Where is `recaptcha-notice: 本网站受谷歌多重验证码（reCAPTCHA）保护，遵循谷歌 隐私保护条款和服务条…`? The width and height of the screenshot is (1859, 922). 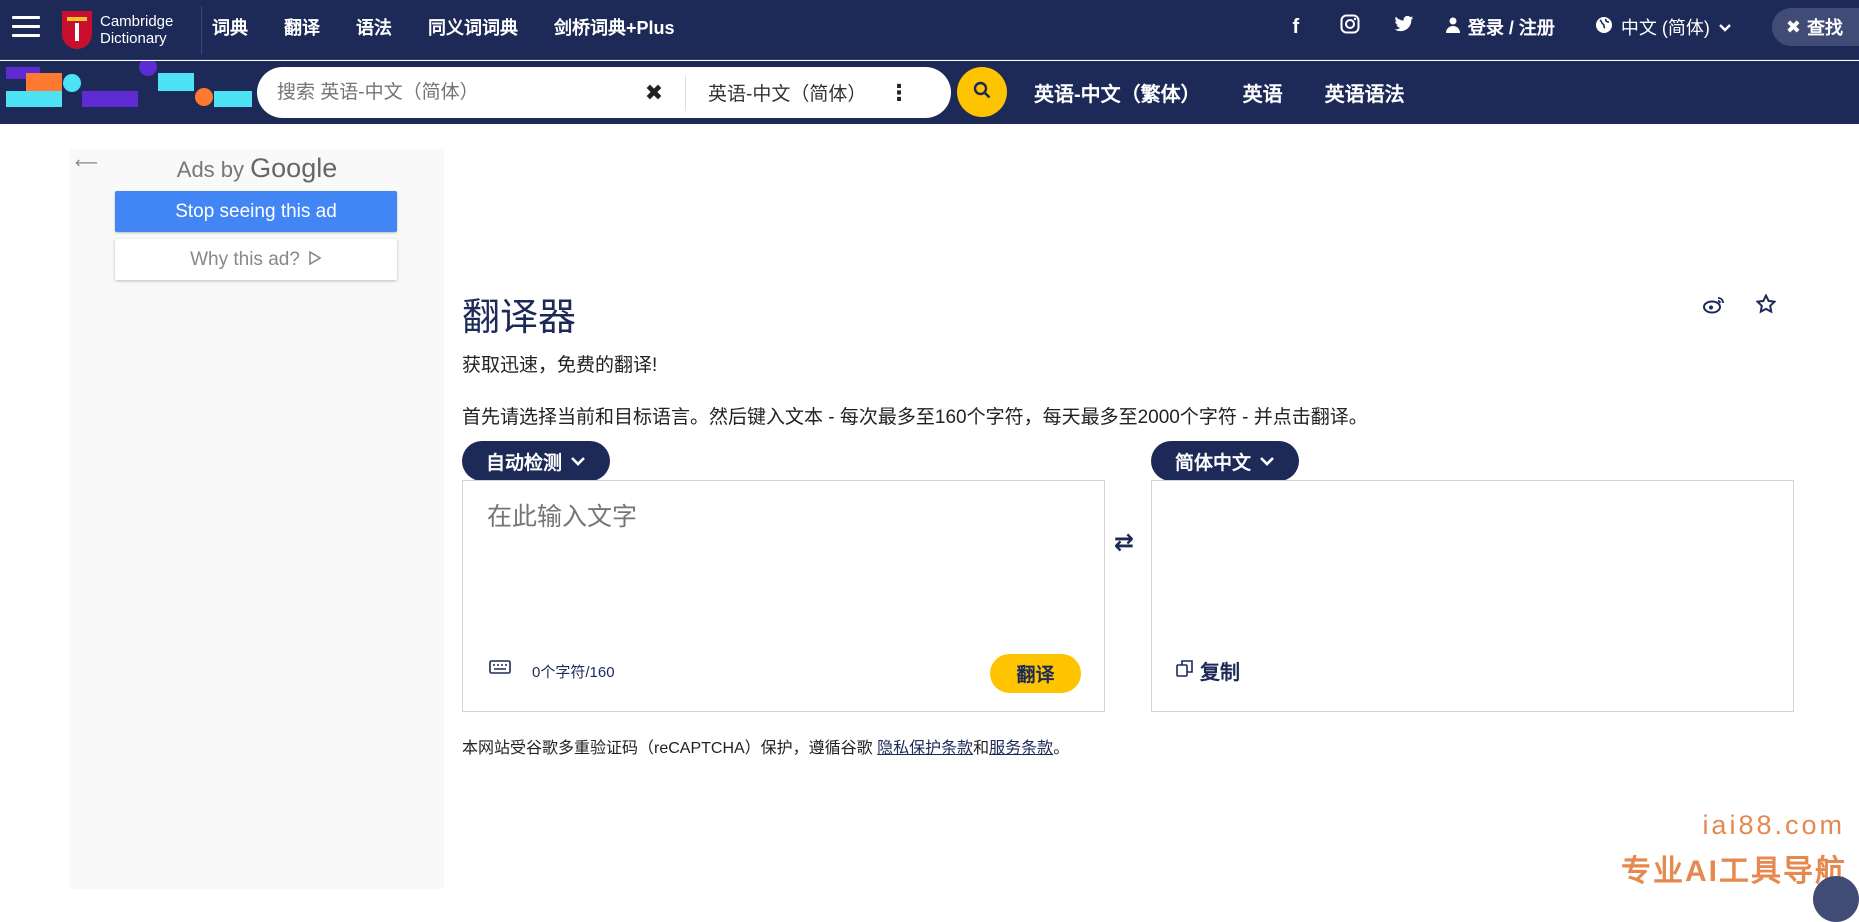 recaptcha-notice: 本网站受谷歌多重验证码（reCAPTCHA）保护，遵循谷歌 隐私保护条款和服务条… is located at coordinates (765, 746).